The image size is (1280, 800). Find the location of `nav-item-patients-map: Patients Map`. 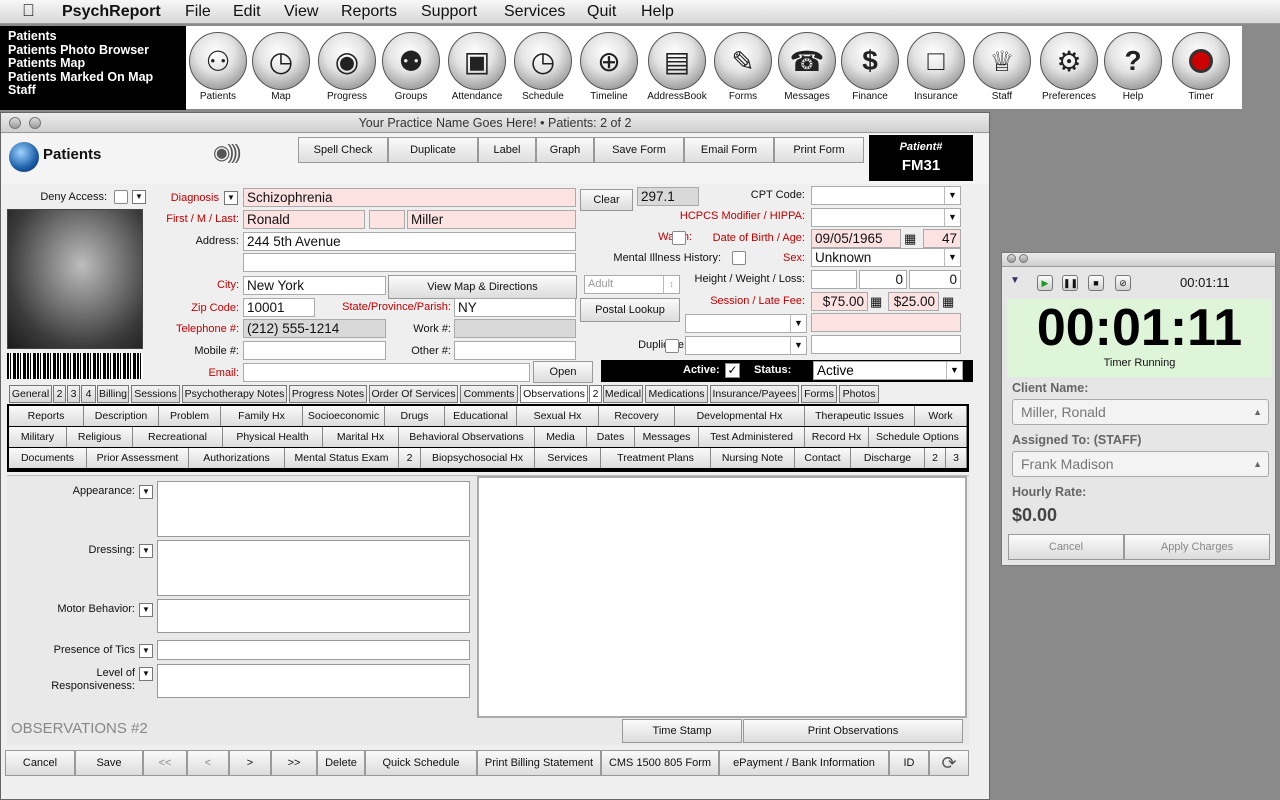

nav-item-patients-map: Patients Map is located at coordinates (93, 63).